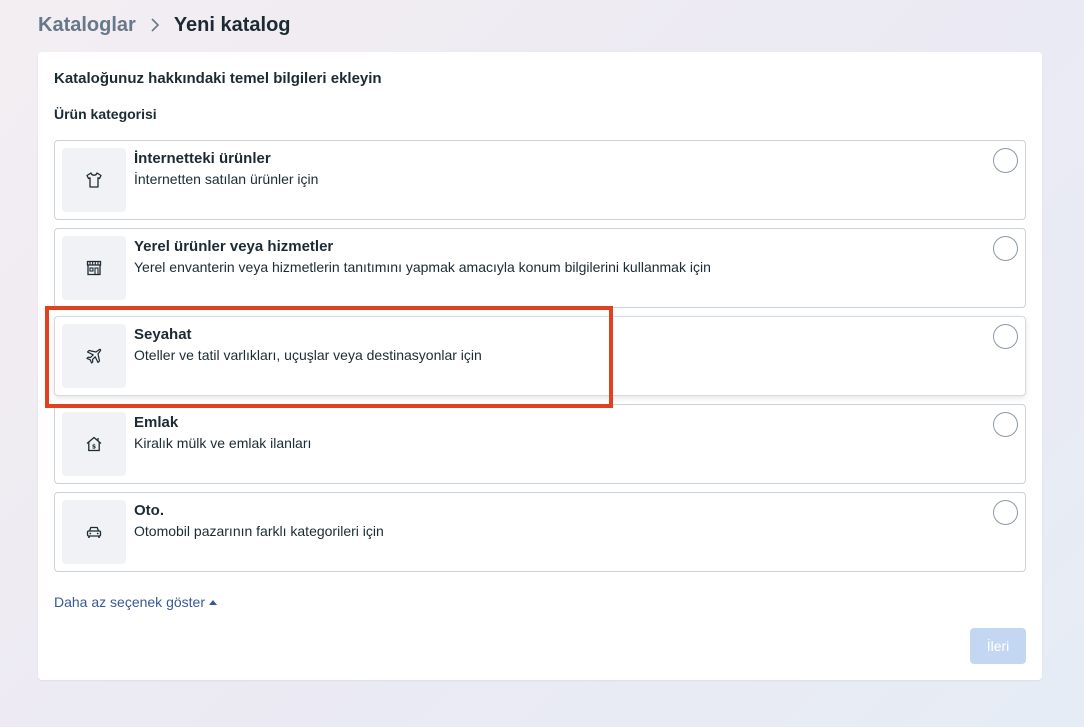  What do you see at coordinates (94, 356) in the screenshot?
I see `airplane-icon` at bounding box center [94, 356].